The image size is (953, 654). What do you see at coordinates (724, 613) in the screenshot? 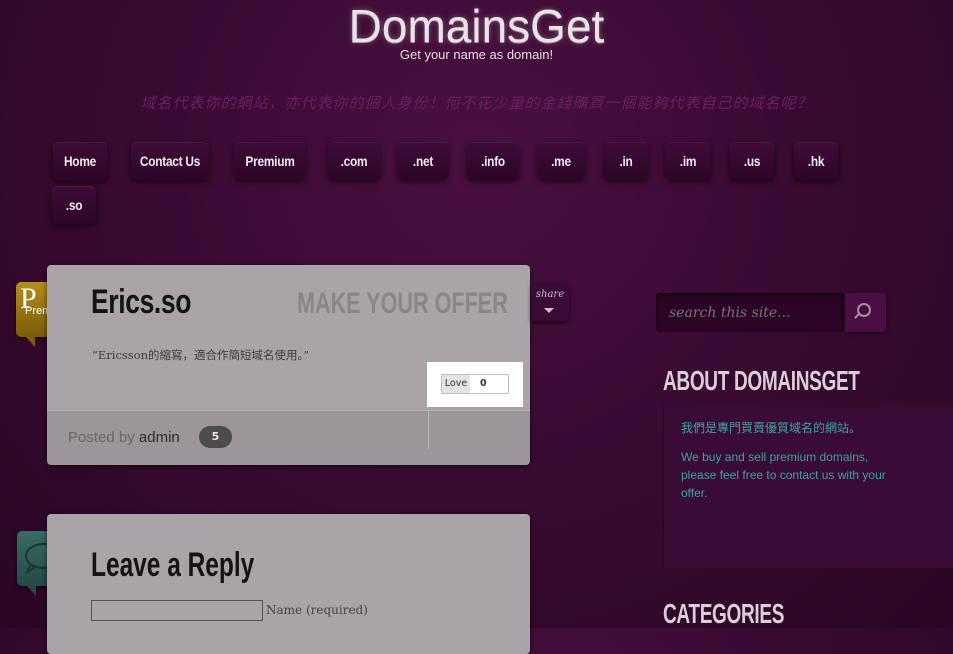
I see `categories-widget-title: CATEGORIES` at bounding box center [724, 613].